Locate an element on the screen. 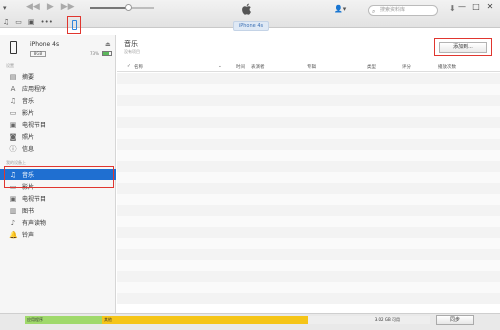  window-controls: — □ ✕ is located at coordinates (476, 6).